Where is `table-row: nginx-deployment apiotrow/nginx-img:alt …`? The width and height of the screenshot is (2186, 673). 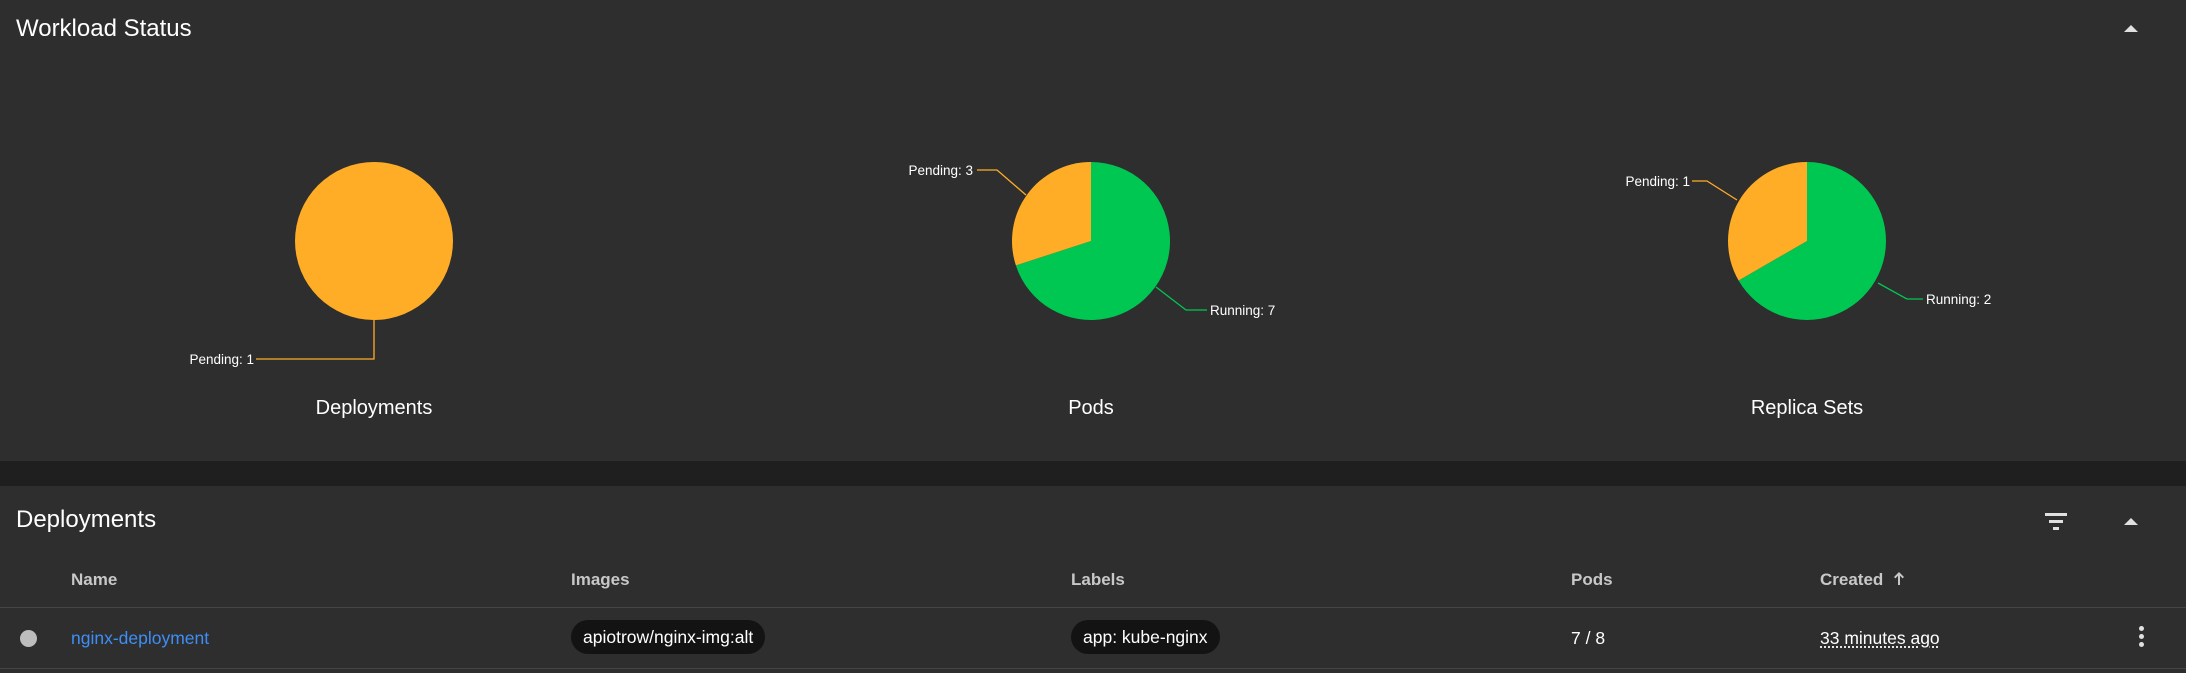 table-row: nginx-deployment apiotrow/nginx-img:alt … is located at coordinates (1093, 638).